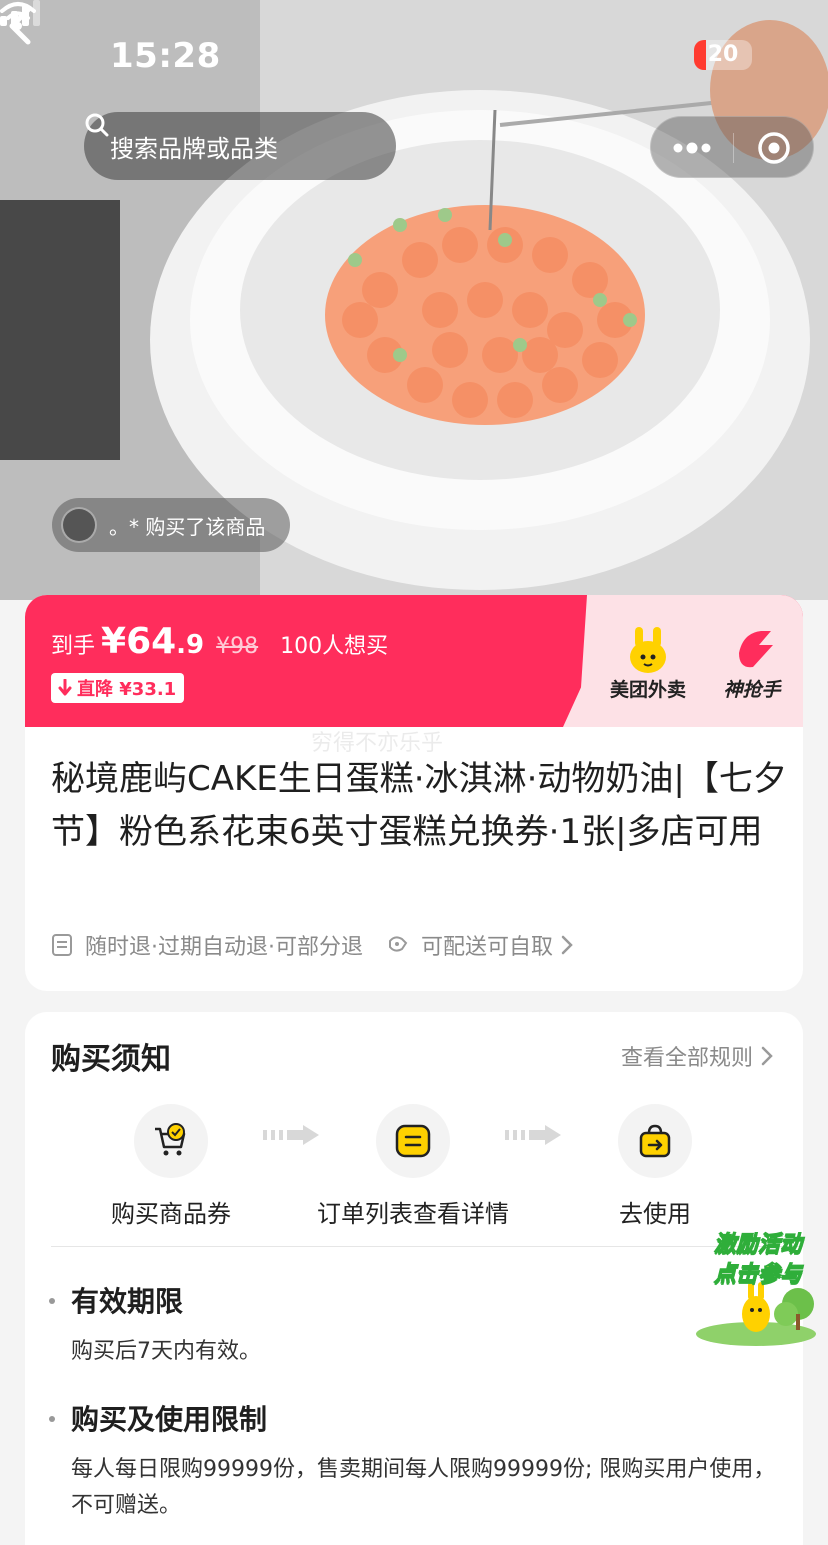 This screenshot has height=1545, width=828. Describe the element at coordinates (170, 1139) in the screenshot. I see `cart-check-icon` at that location.